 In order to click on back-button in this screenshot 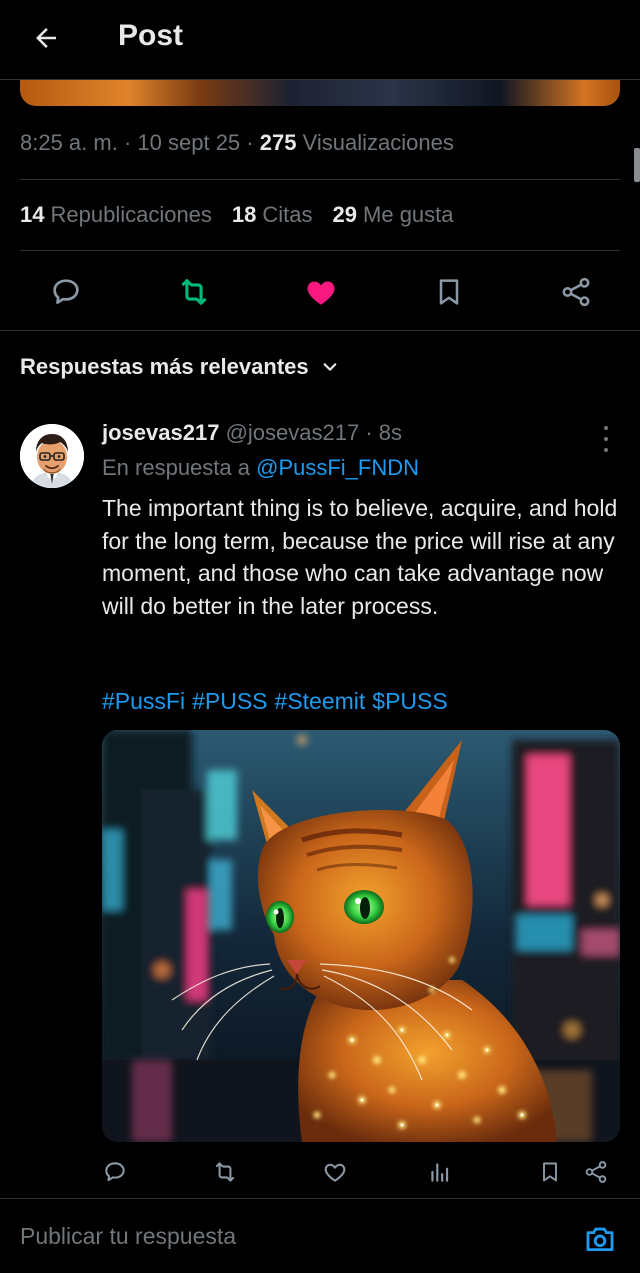, I will do `click(46, 38)`.